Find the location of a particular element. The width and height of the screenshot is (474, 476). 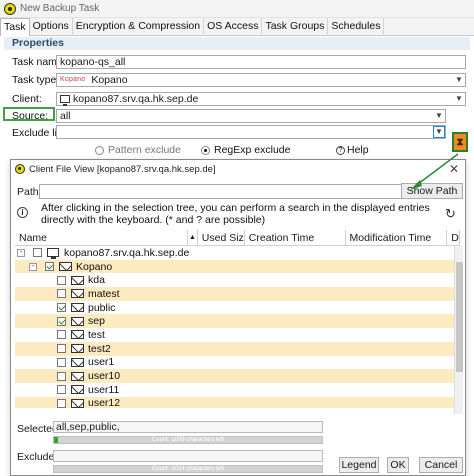

excluded-count-text: Count: 1024 characters left is located at coordinates (188, 469).